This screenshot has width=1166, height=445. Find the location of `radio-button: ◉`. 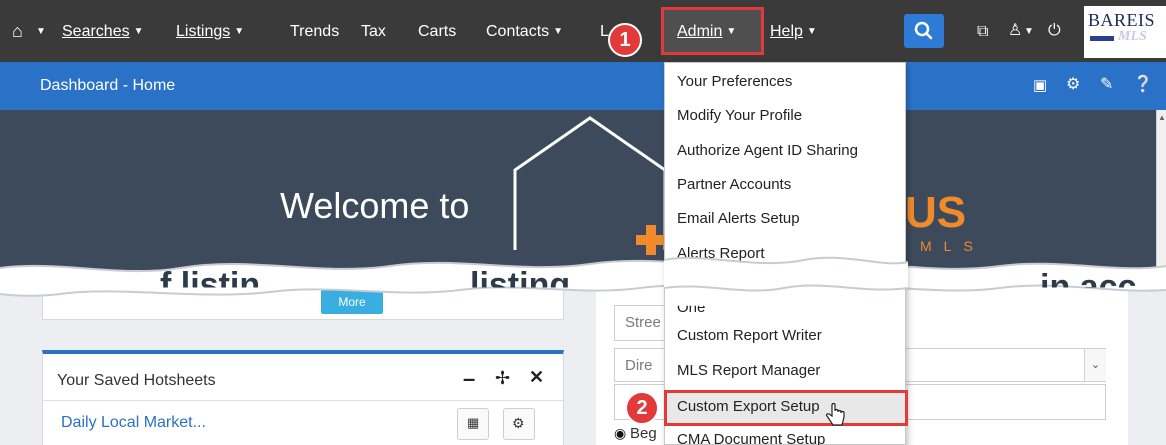

radio-button: ◉ is located at coordinates (620, 433).